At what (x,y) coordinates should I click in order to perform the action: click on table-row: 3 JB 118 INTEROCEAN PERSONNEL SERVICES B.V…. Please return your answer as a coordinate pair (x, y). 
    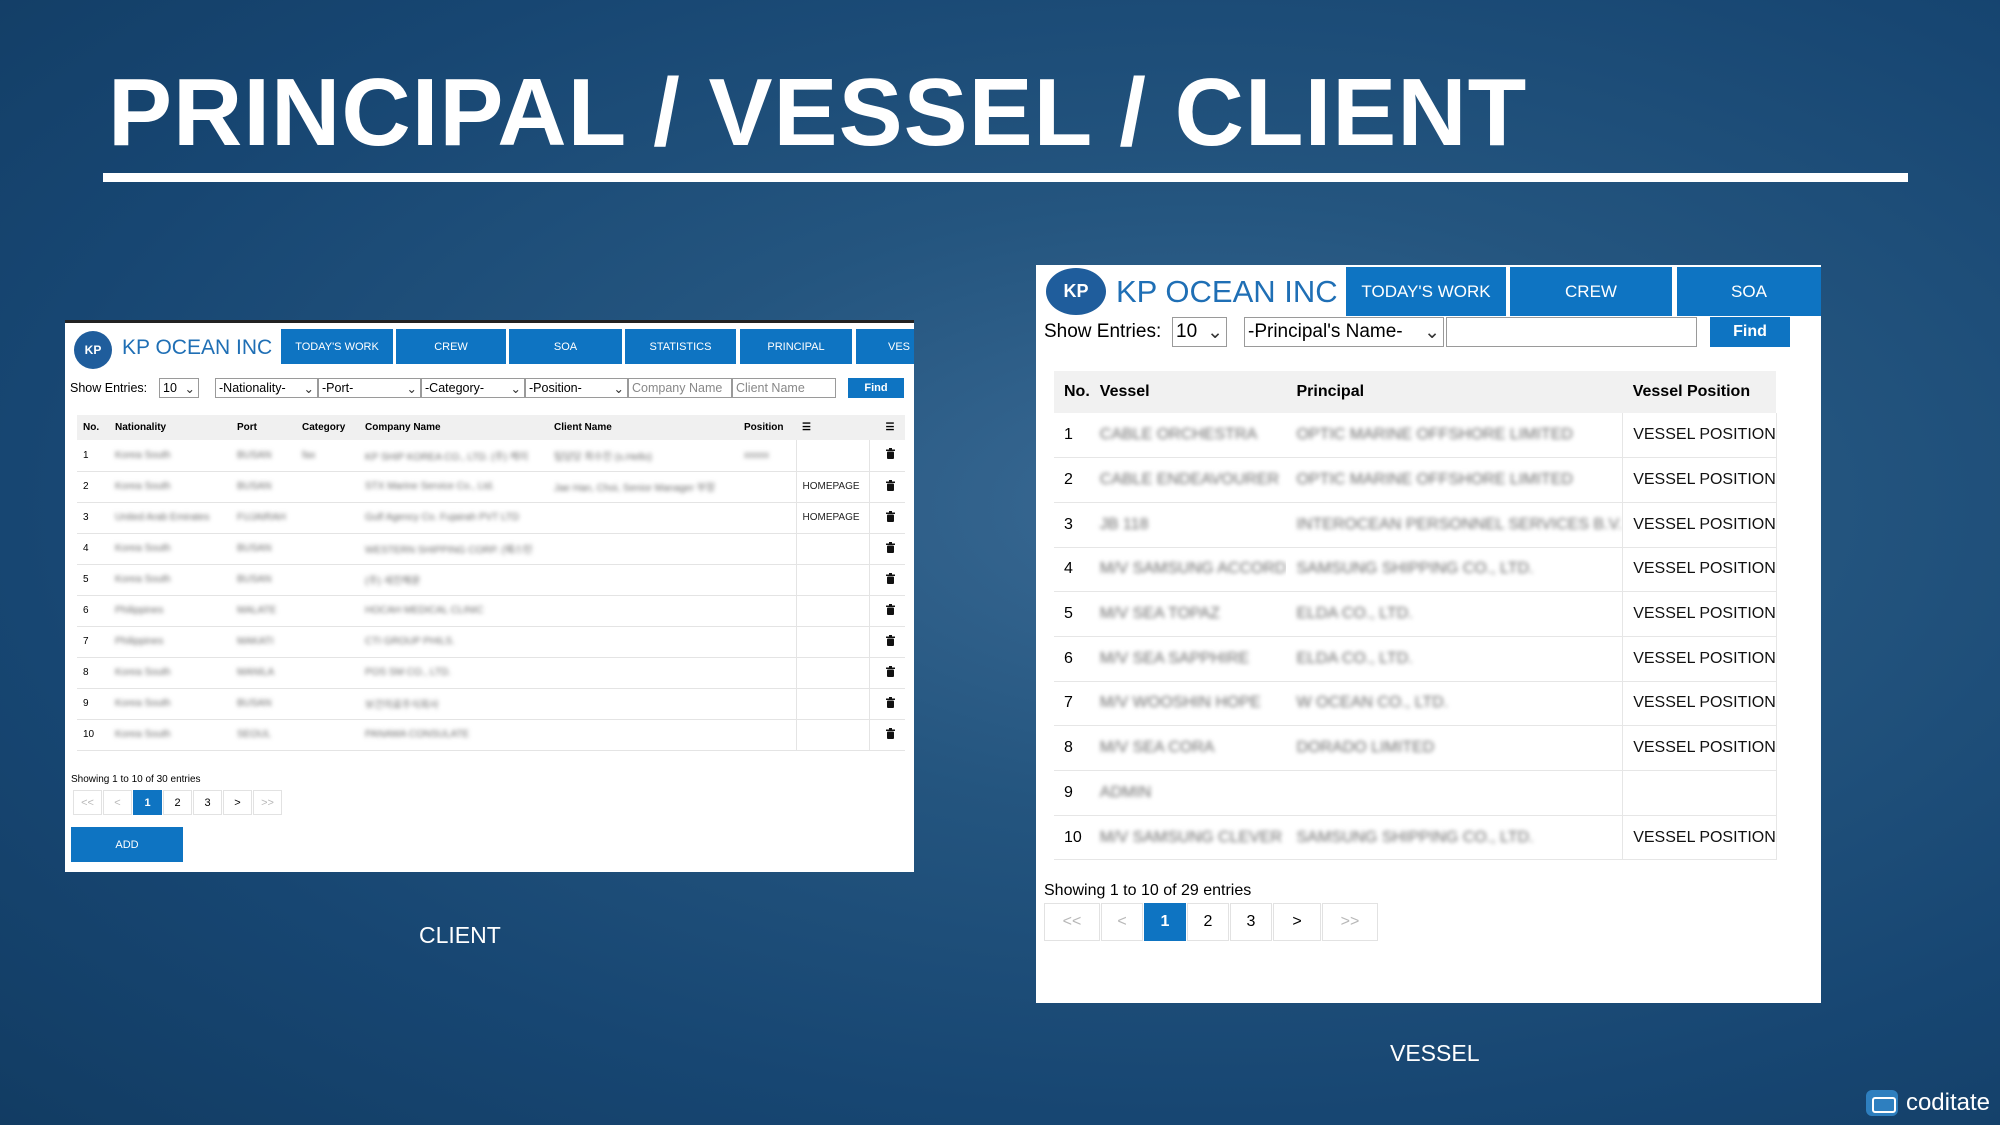
    Looking at the image, I should click on (1415, 525).